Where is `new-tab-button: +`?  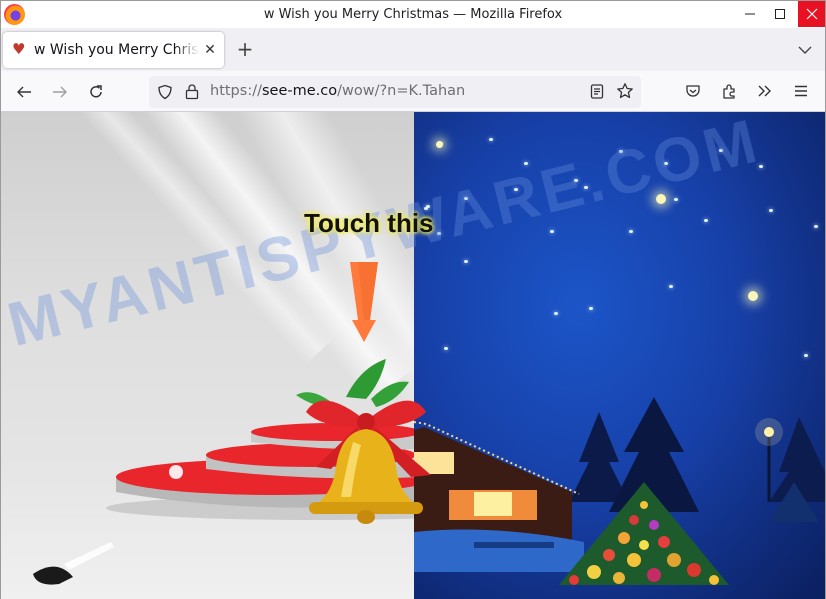 new-tab-button: + is located at coordinates (245, 50).